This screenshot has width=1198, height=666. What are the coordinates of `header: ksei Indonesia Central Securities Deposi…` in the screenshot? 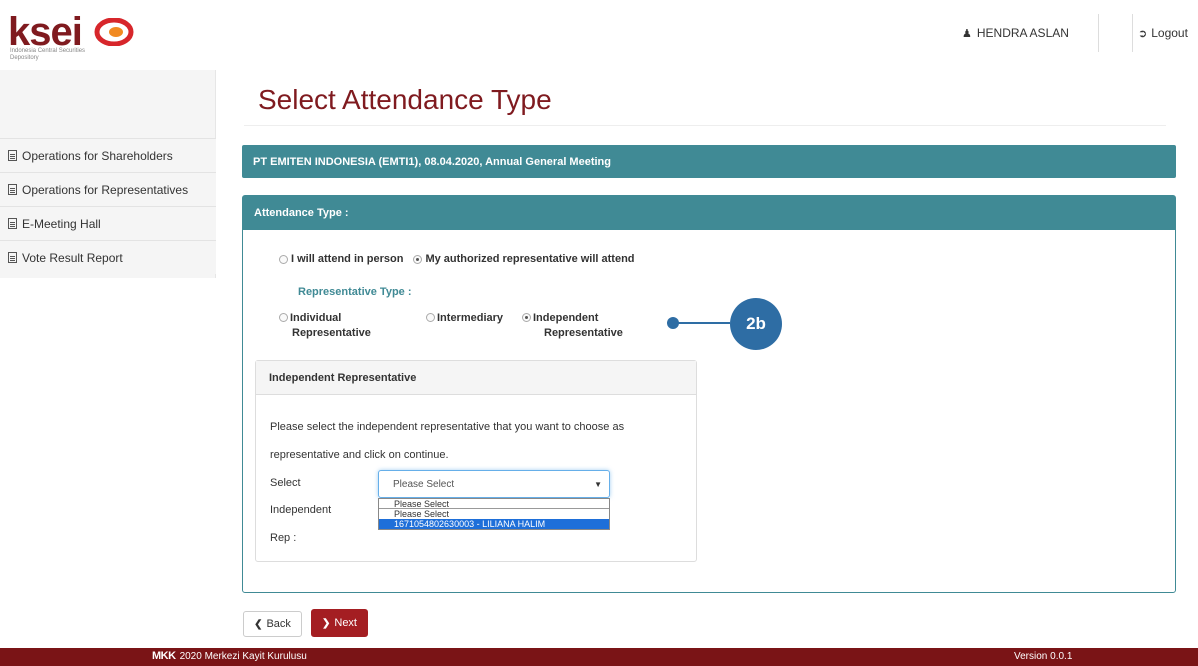 It's located at (599, 40).